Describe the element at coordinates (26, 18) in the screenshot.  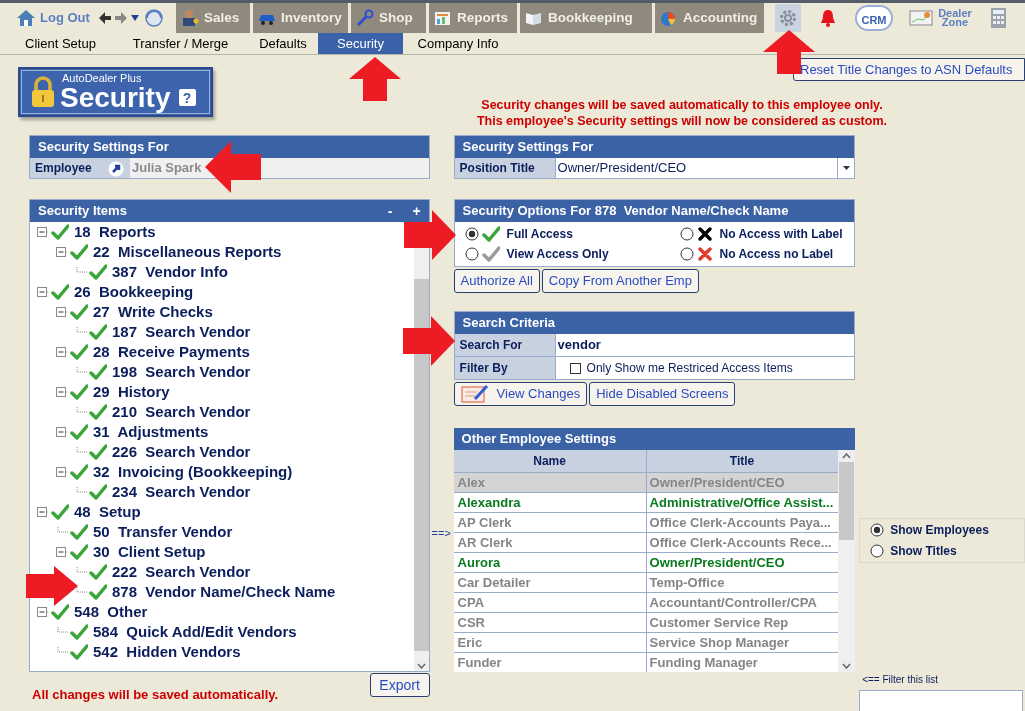
I see `home-icon` at that location.